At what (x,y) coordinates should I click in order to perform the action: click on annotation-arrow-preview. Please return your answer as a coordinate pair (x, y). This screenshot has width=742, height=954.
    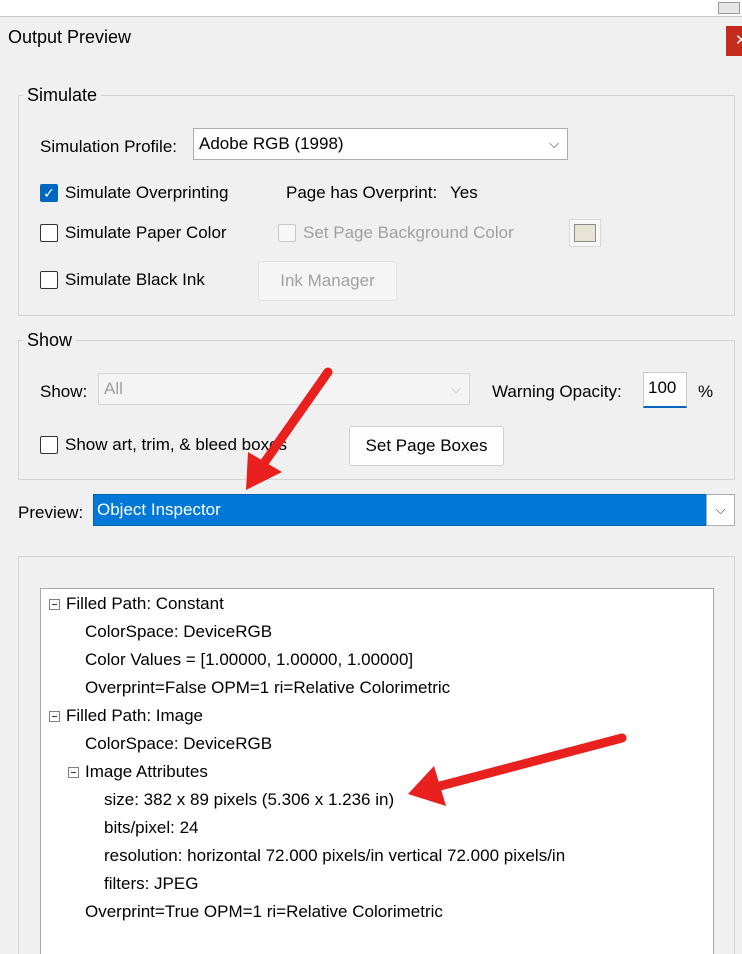
    Looking at the image, I should click on (289, 428).